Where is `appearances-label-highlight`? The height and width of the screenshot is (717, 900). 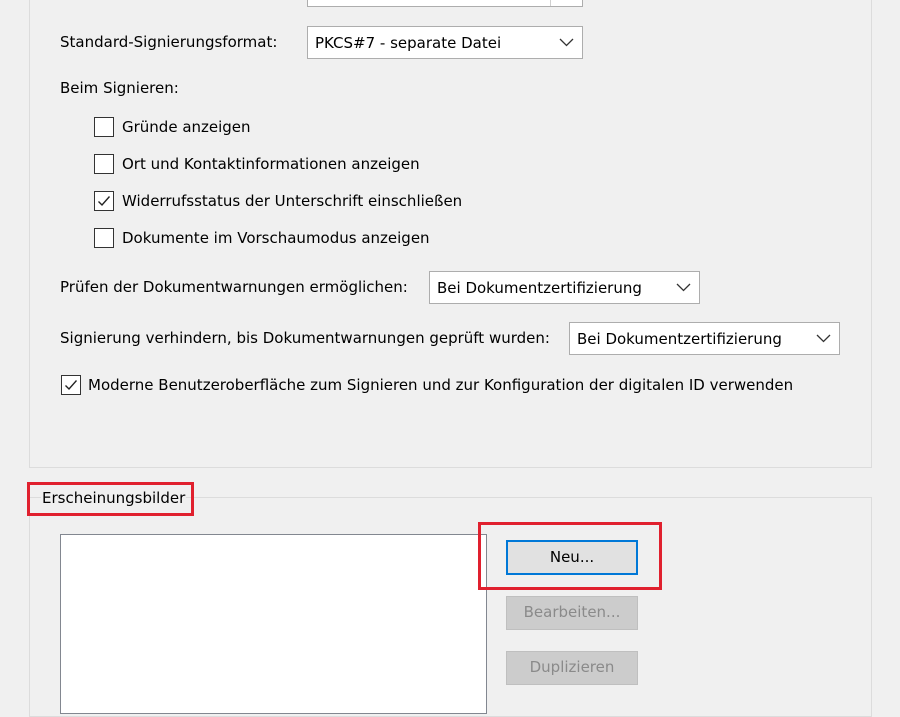 appearances-label-highlight is located at coordinates (110, 499).